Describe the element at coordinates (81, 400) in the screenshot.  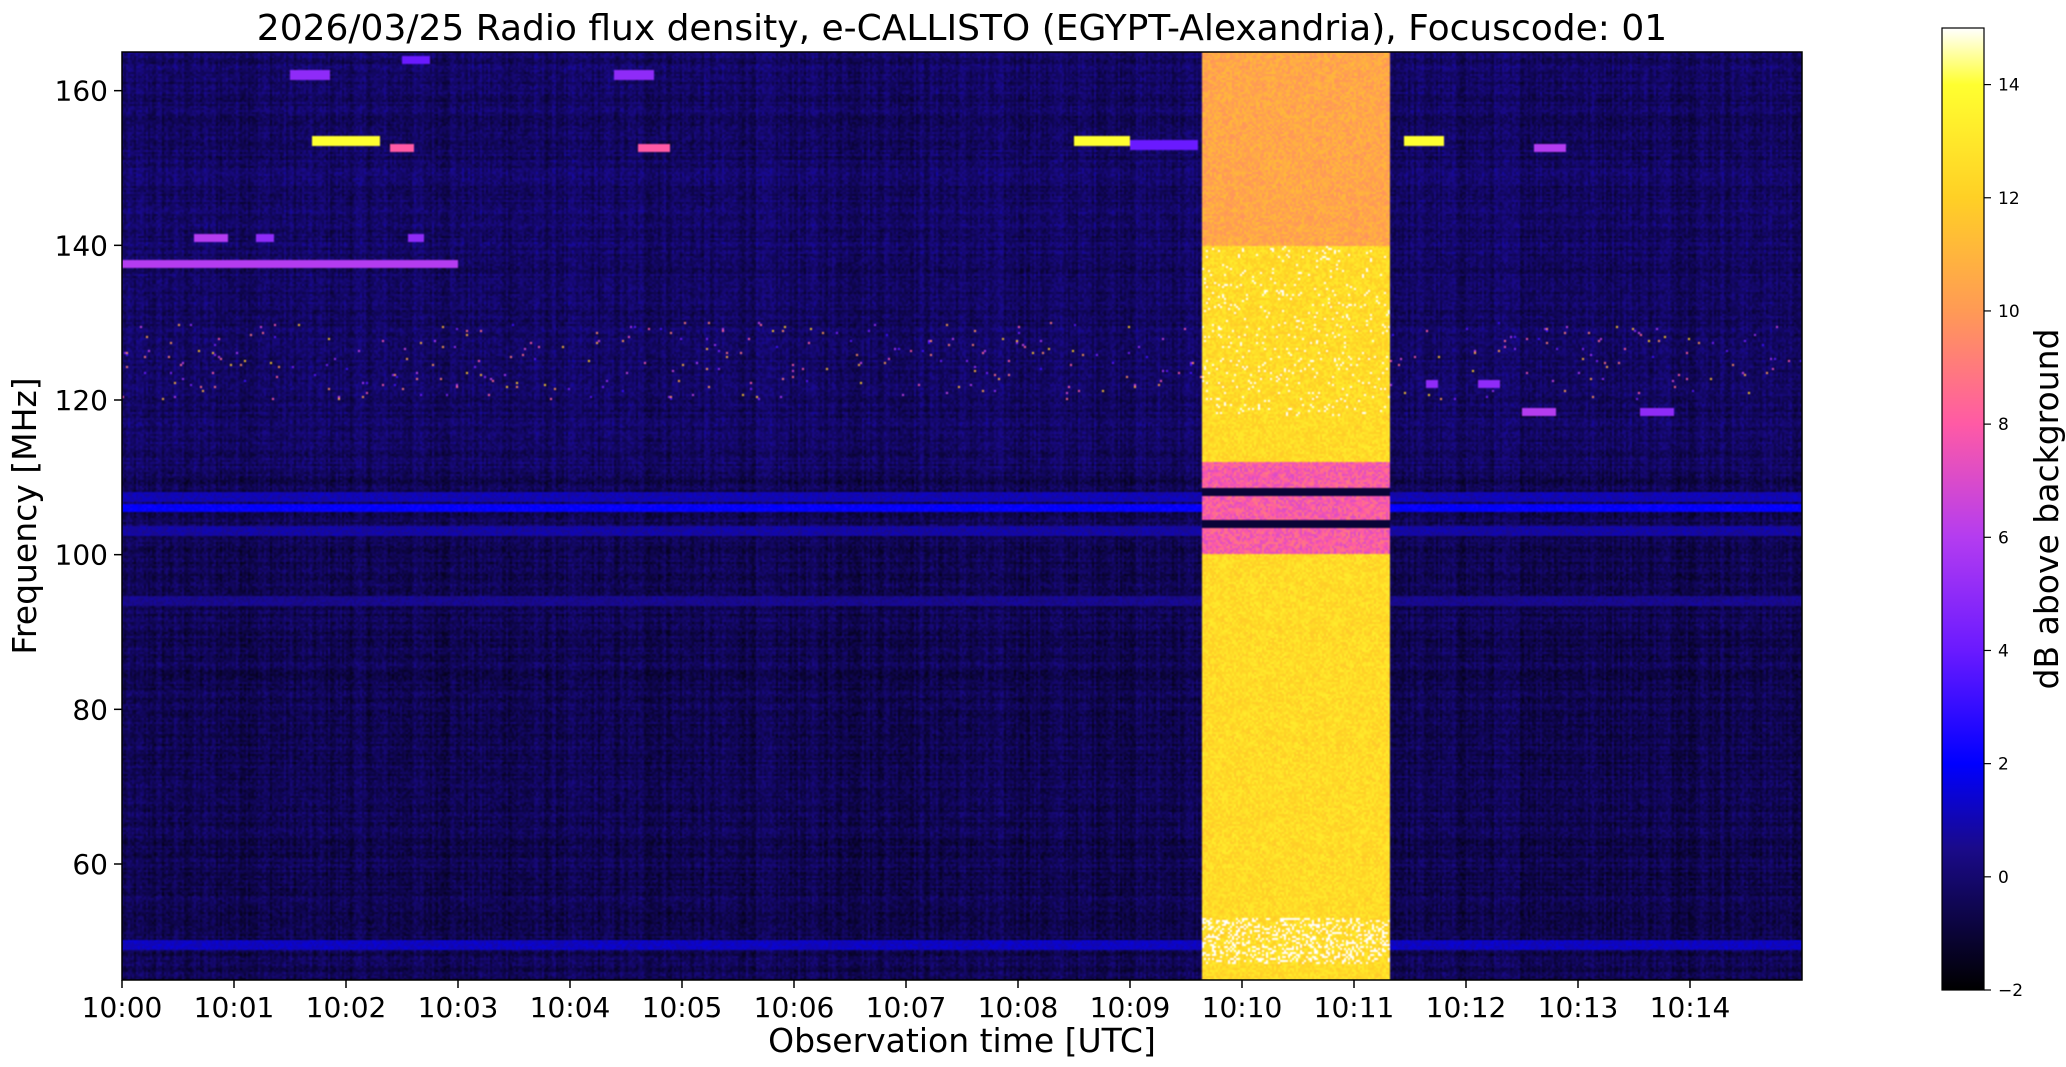
I see `y-tick-label: 120` at that location.